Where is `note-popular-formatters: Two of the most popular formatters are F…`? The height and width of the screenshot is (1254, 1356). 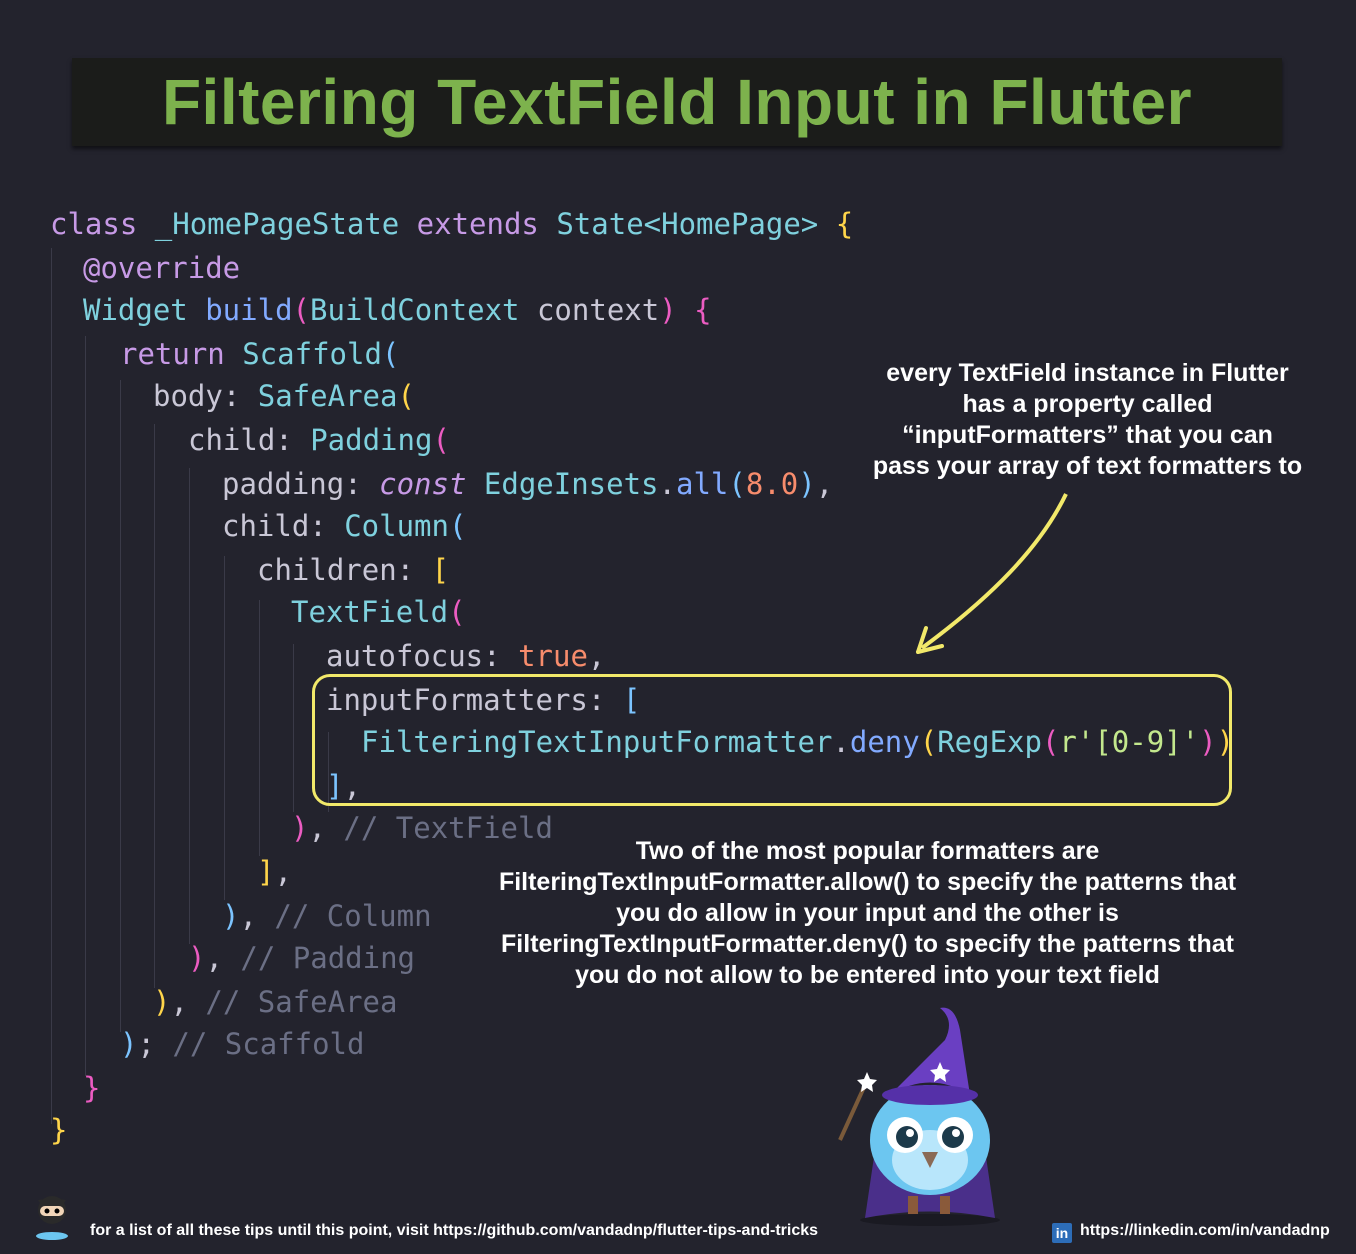 note-popular-formatters: Two of the most popular formatters are F… is located at coordinates (867, 913).